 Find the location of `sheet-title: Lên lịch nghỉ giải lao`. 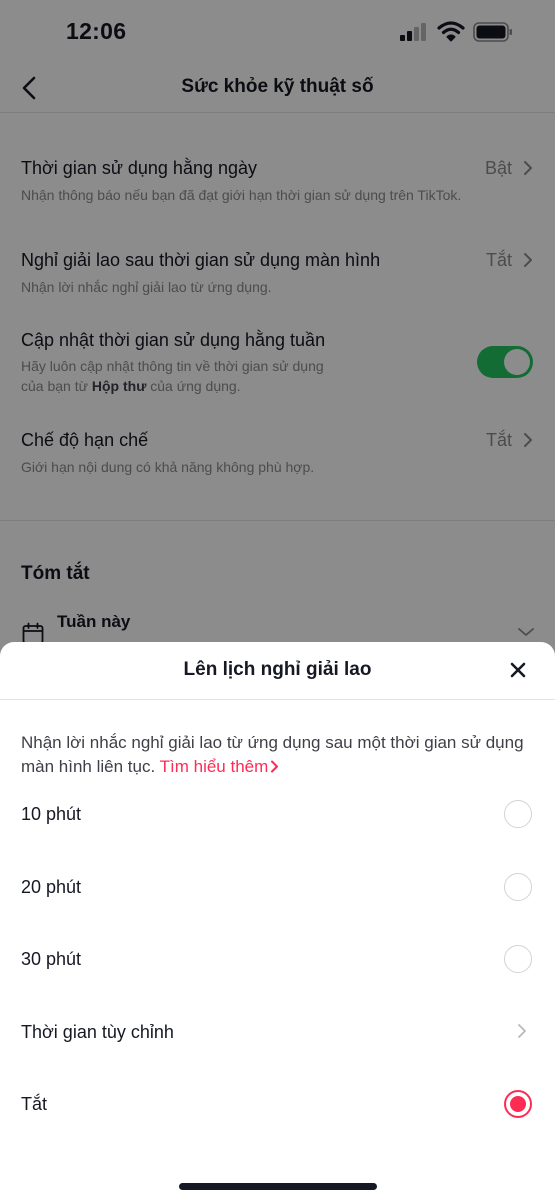

sheet-title: Lên lịch nghỉ giải lao is located at coordinates (277, 669).